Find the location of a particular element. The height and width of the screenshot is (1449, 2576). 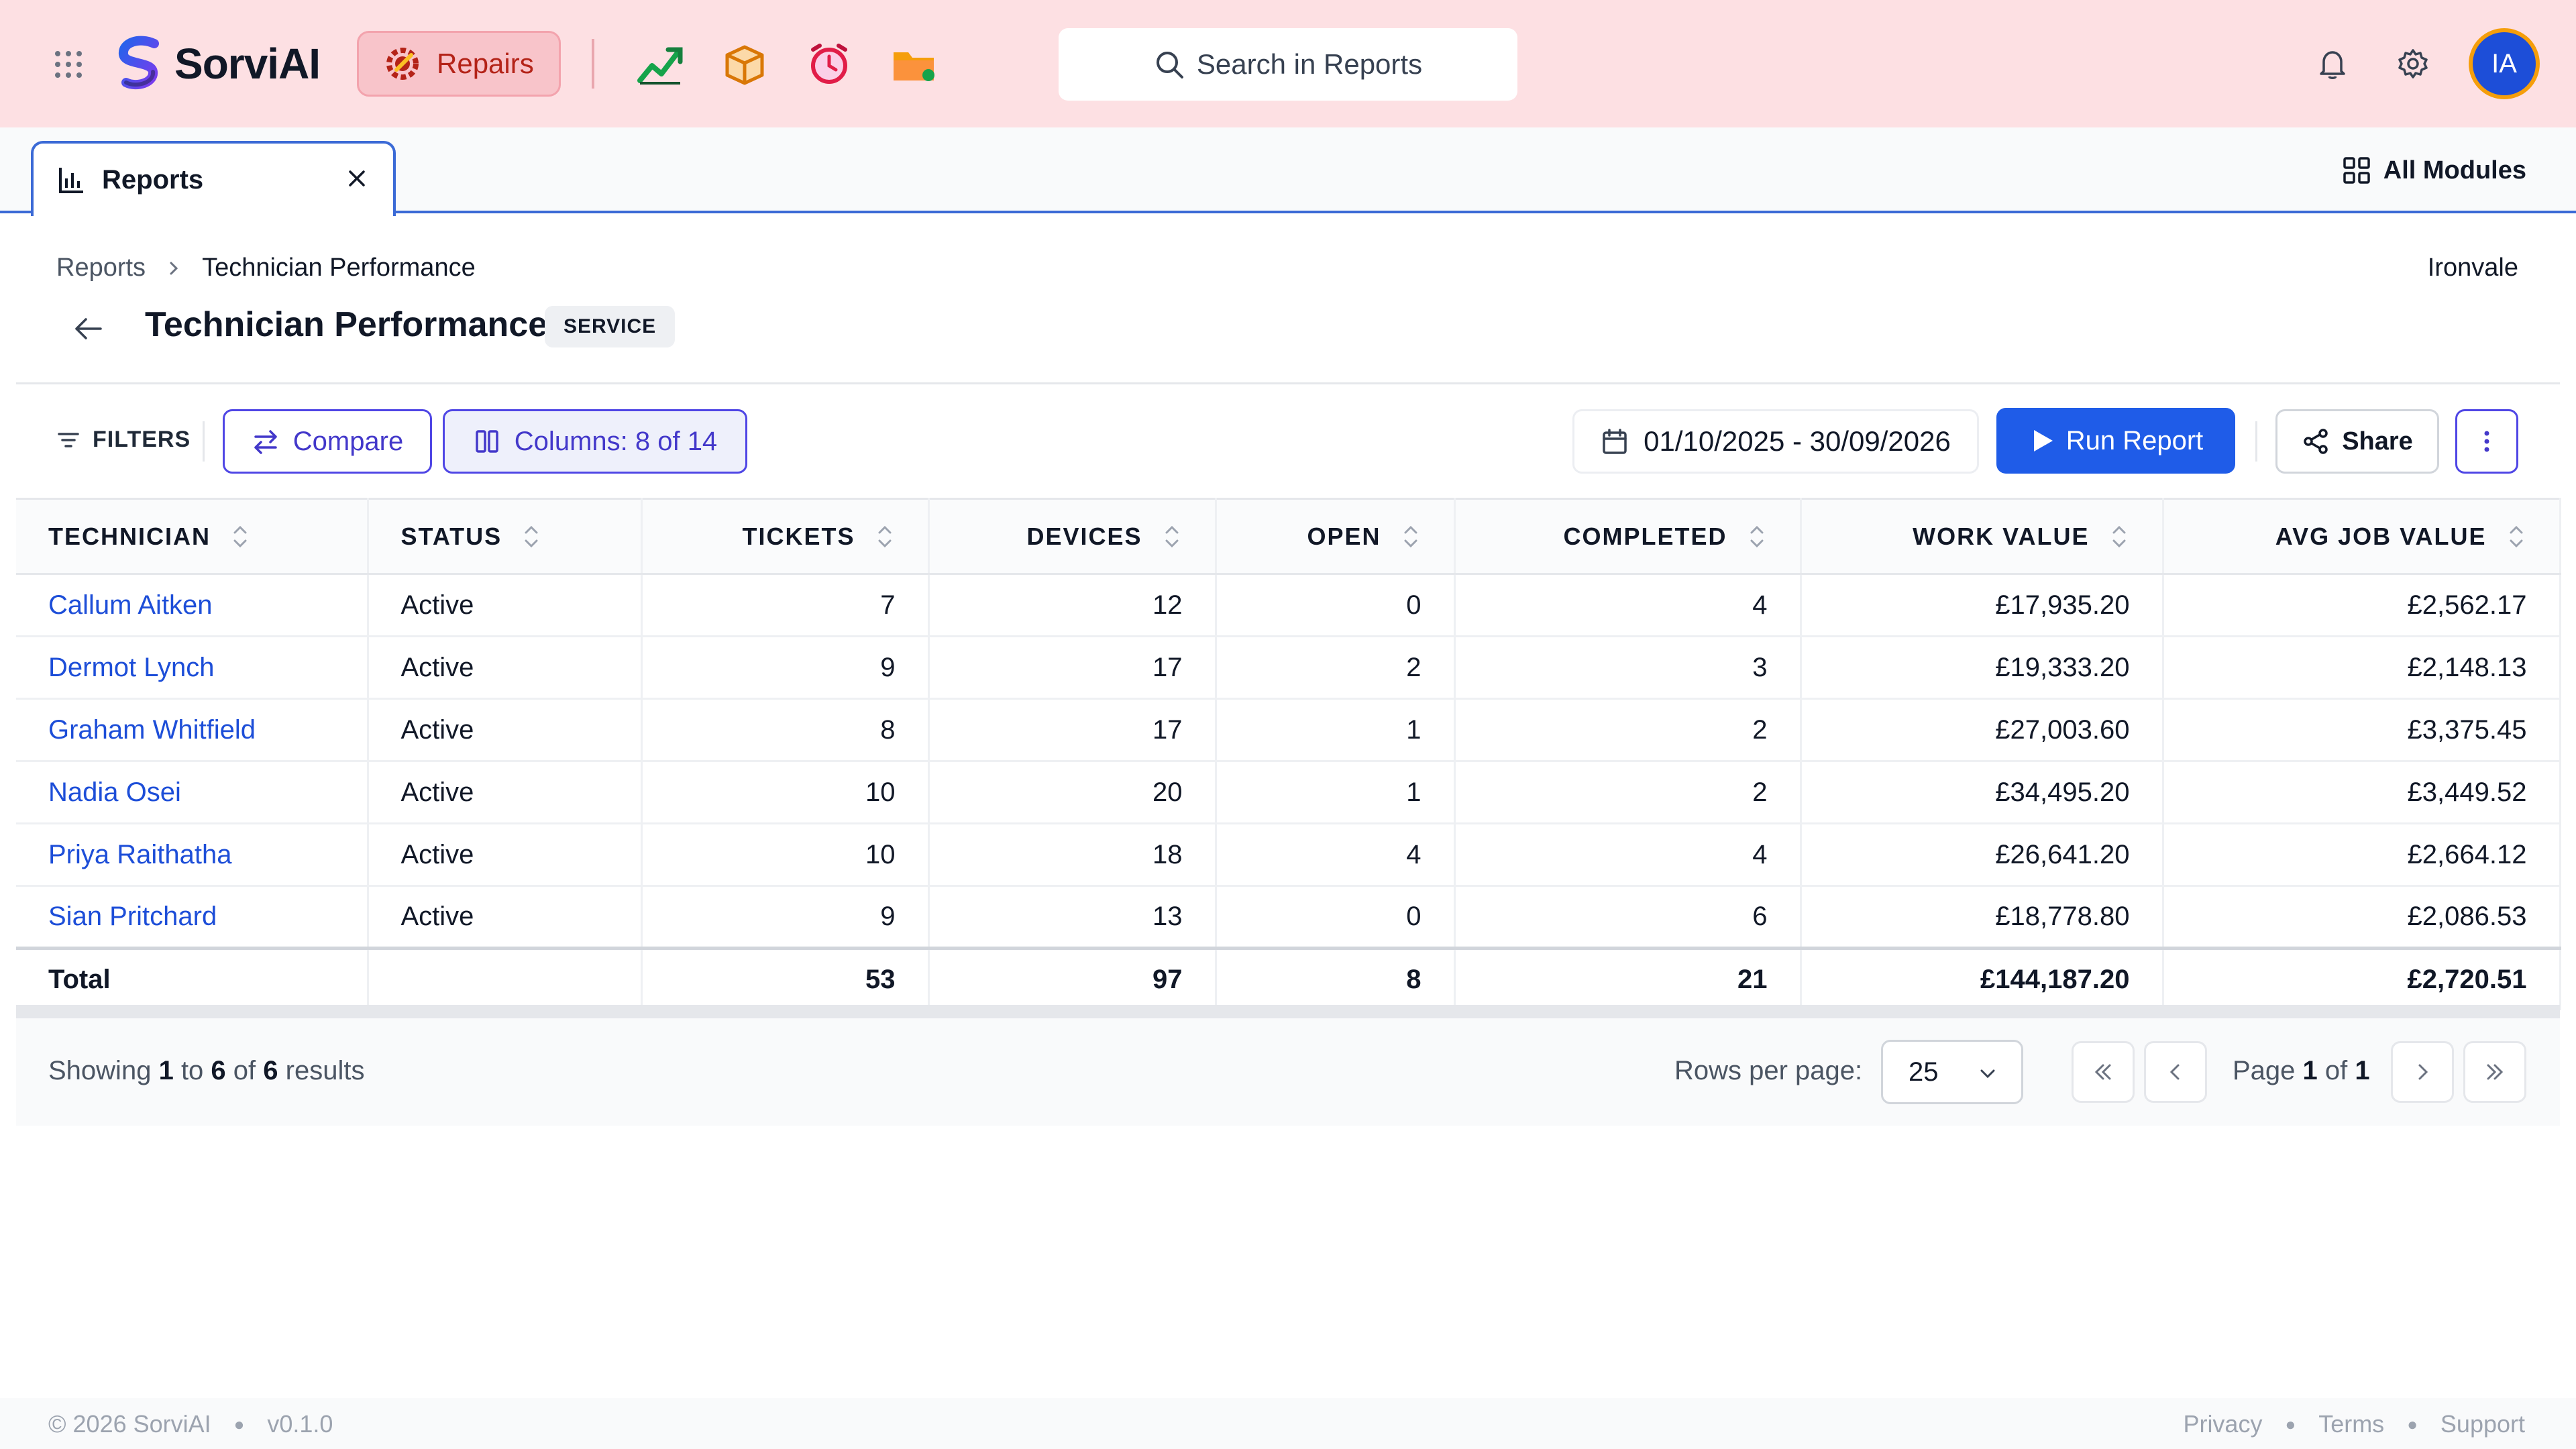

more-options-button is located at coordinates (2486, 441).